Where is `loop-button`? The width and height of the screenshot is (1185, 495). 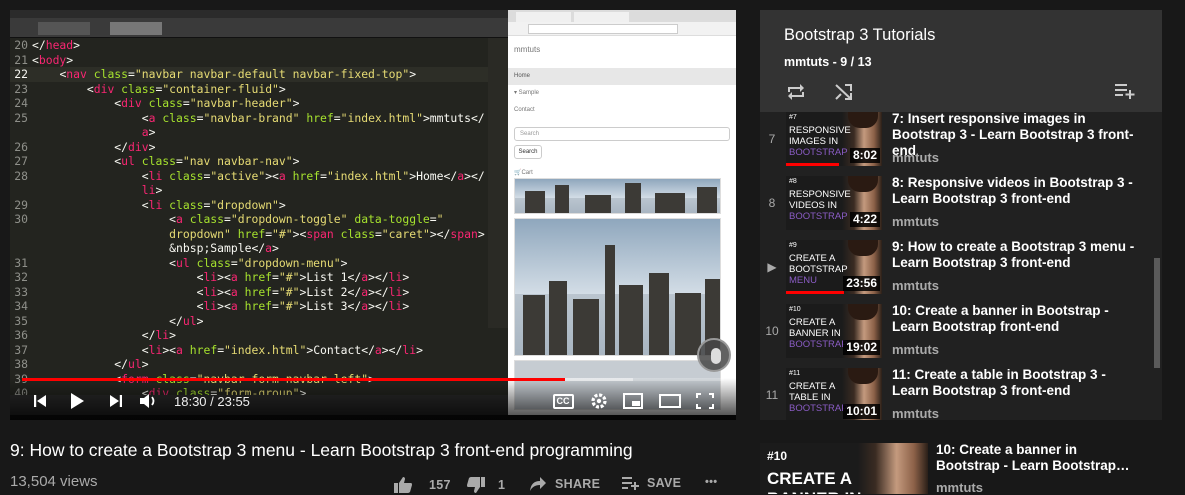 loop-button is located at coordinates (796, 94).